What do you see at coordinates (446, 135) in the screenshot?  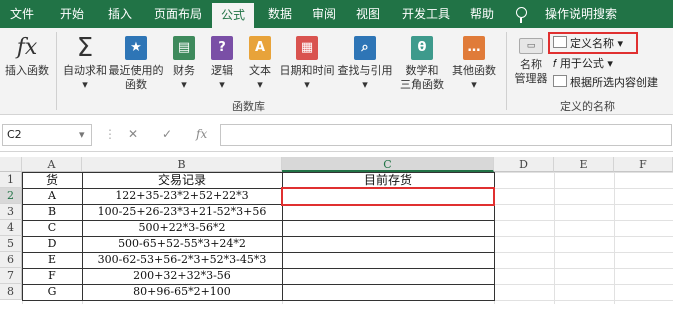 I see `formula-input` at bounding box center [446, 135].